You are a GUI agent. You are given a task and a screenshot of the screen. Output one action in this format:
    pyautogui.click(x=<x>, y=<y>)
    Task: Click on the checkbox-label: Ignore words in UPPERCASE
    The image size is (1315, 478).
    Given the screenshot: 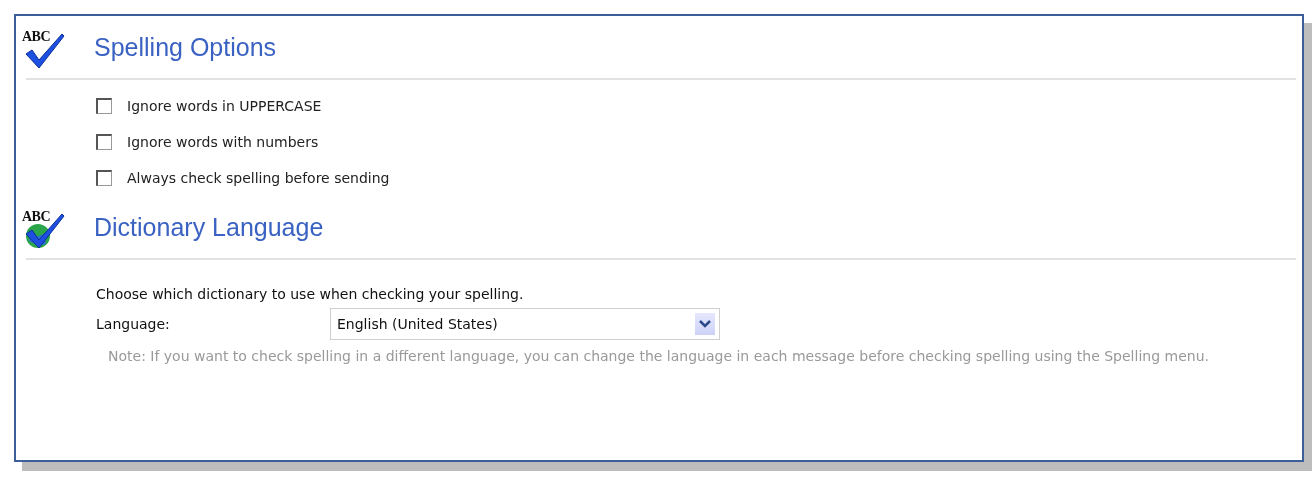 What is the action you would take?
    pyautogui.click(x=224, y=106)
    